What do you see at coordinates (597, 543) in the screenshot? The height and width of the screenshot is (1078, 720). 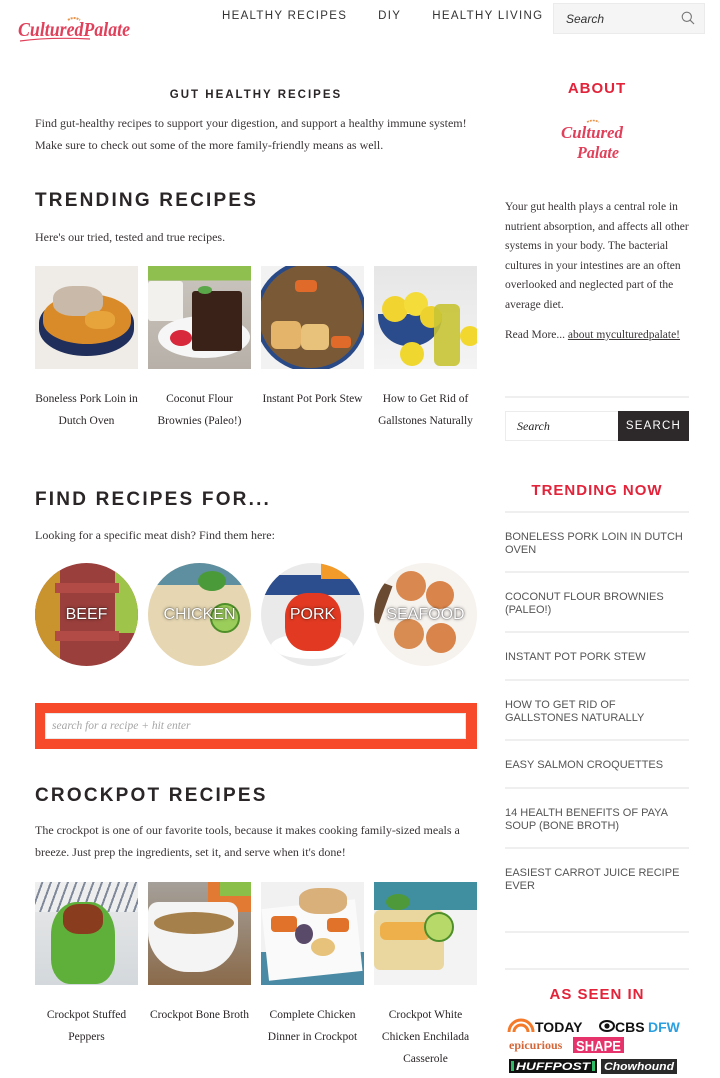 I see `trending-item: BONELESS PORK LOIN IN DUTCH OVEN` at bounding box center [597, 543].